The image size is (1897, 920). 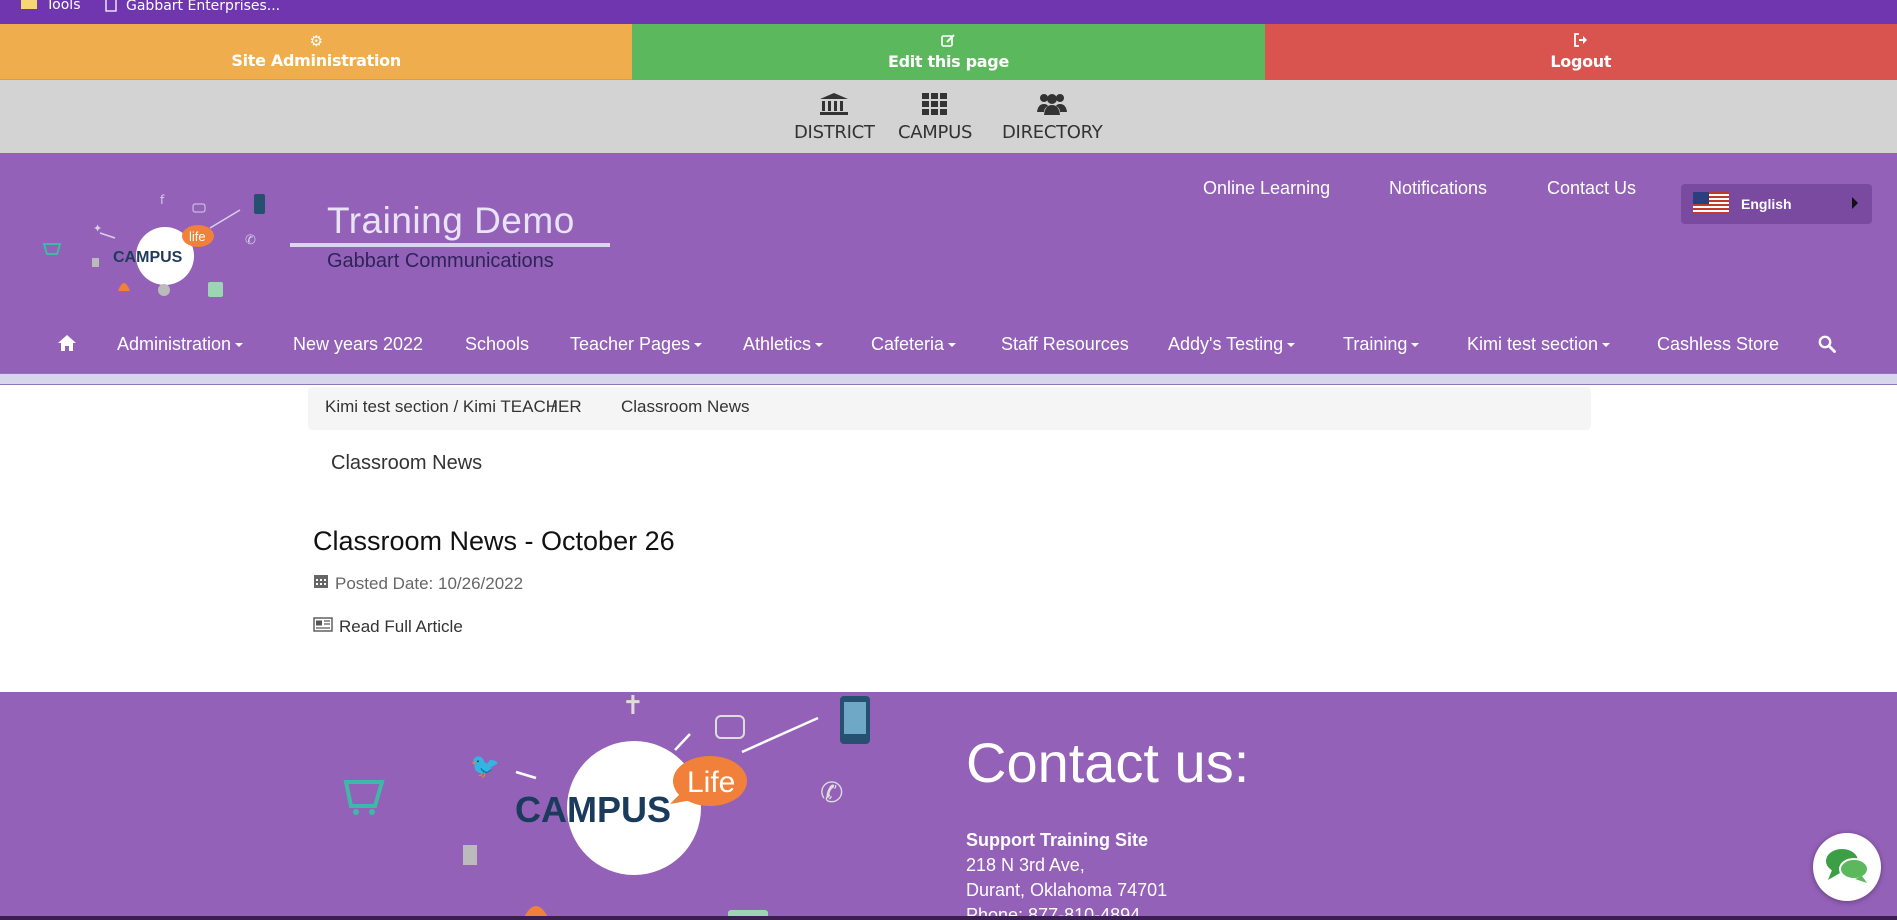 What do you see at coordinates (111, 8) in the screenshot?
I see `page-icon` at bounding box center [111, 8].